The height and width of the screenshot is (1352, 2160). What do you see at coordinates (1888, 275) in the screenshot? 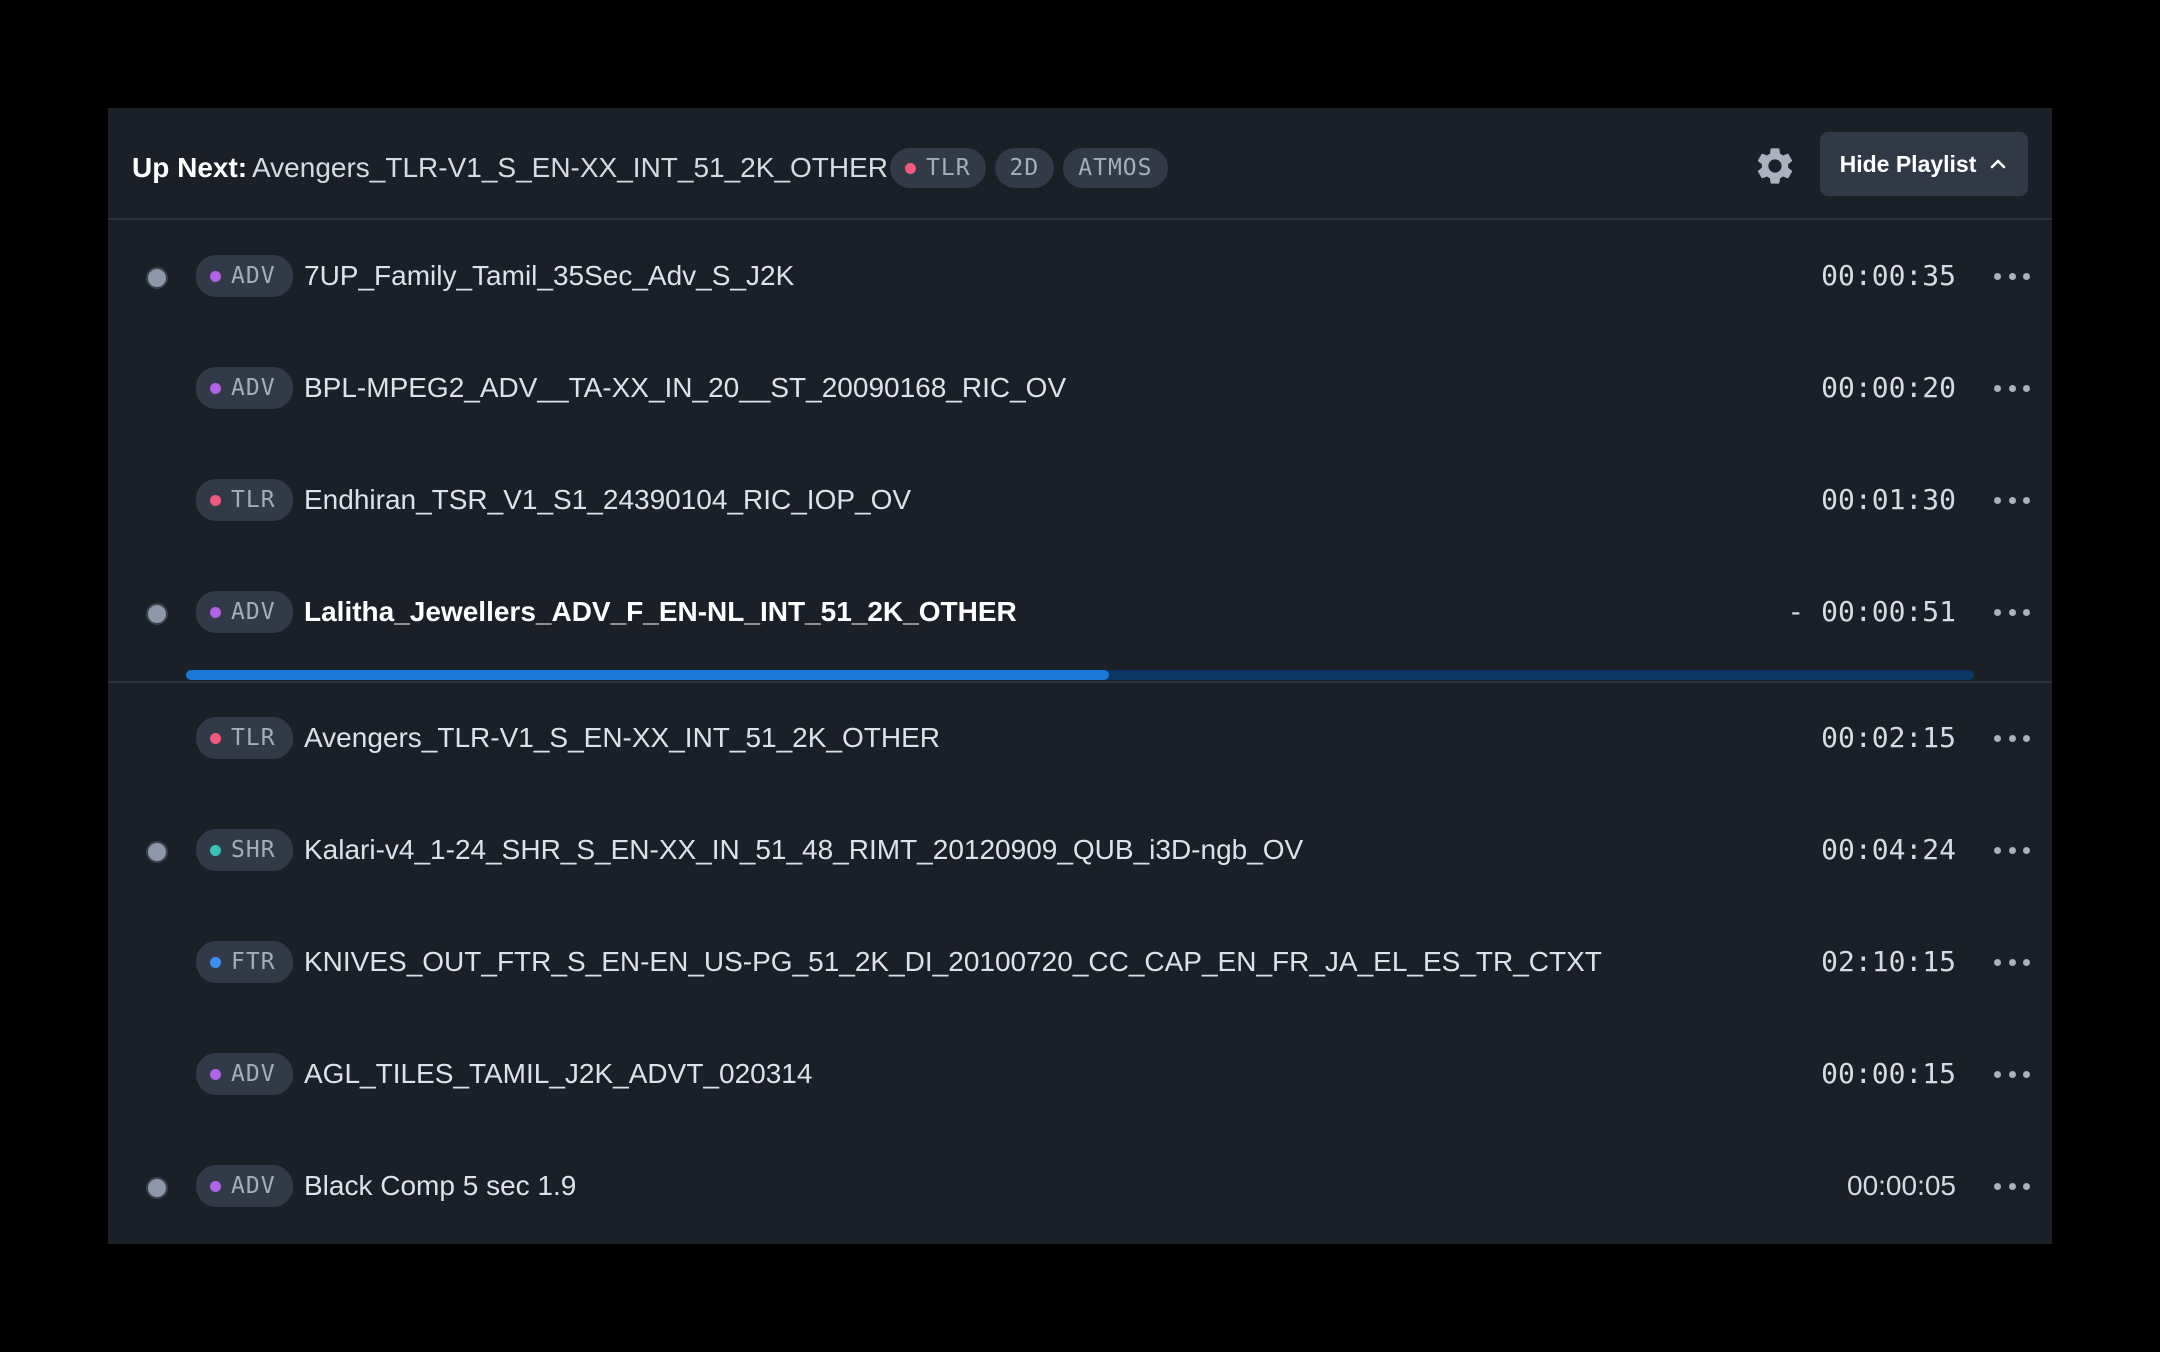
I see `duration: 00:00:35` at bounding box center [1888, 275].